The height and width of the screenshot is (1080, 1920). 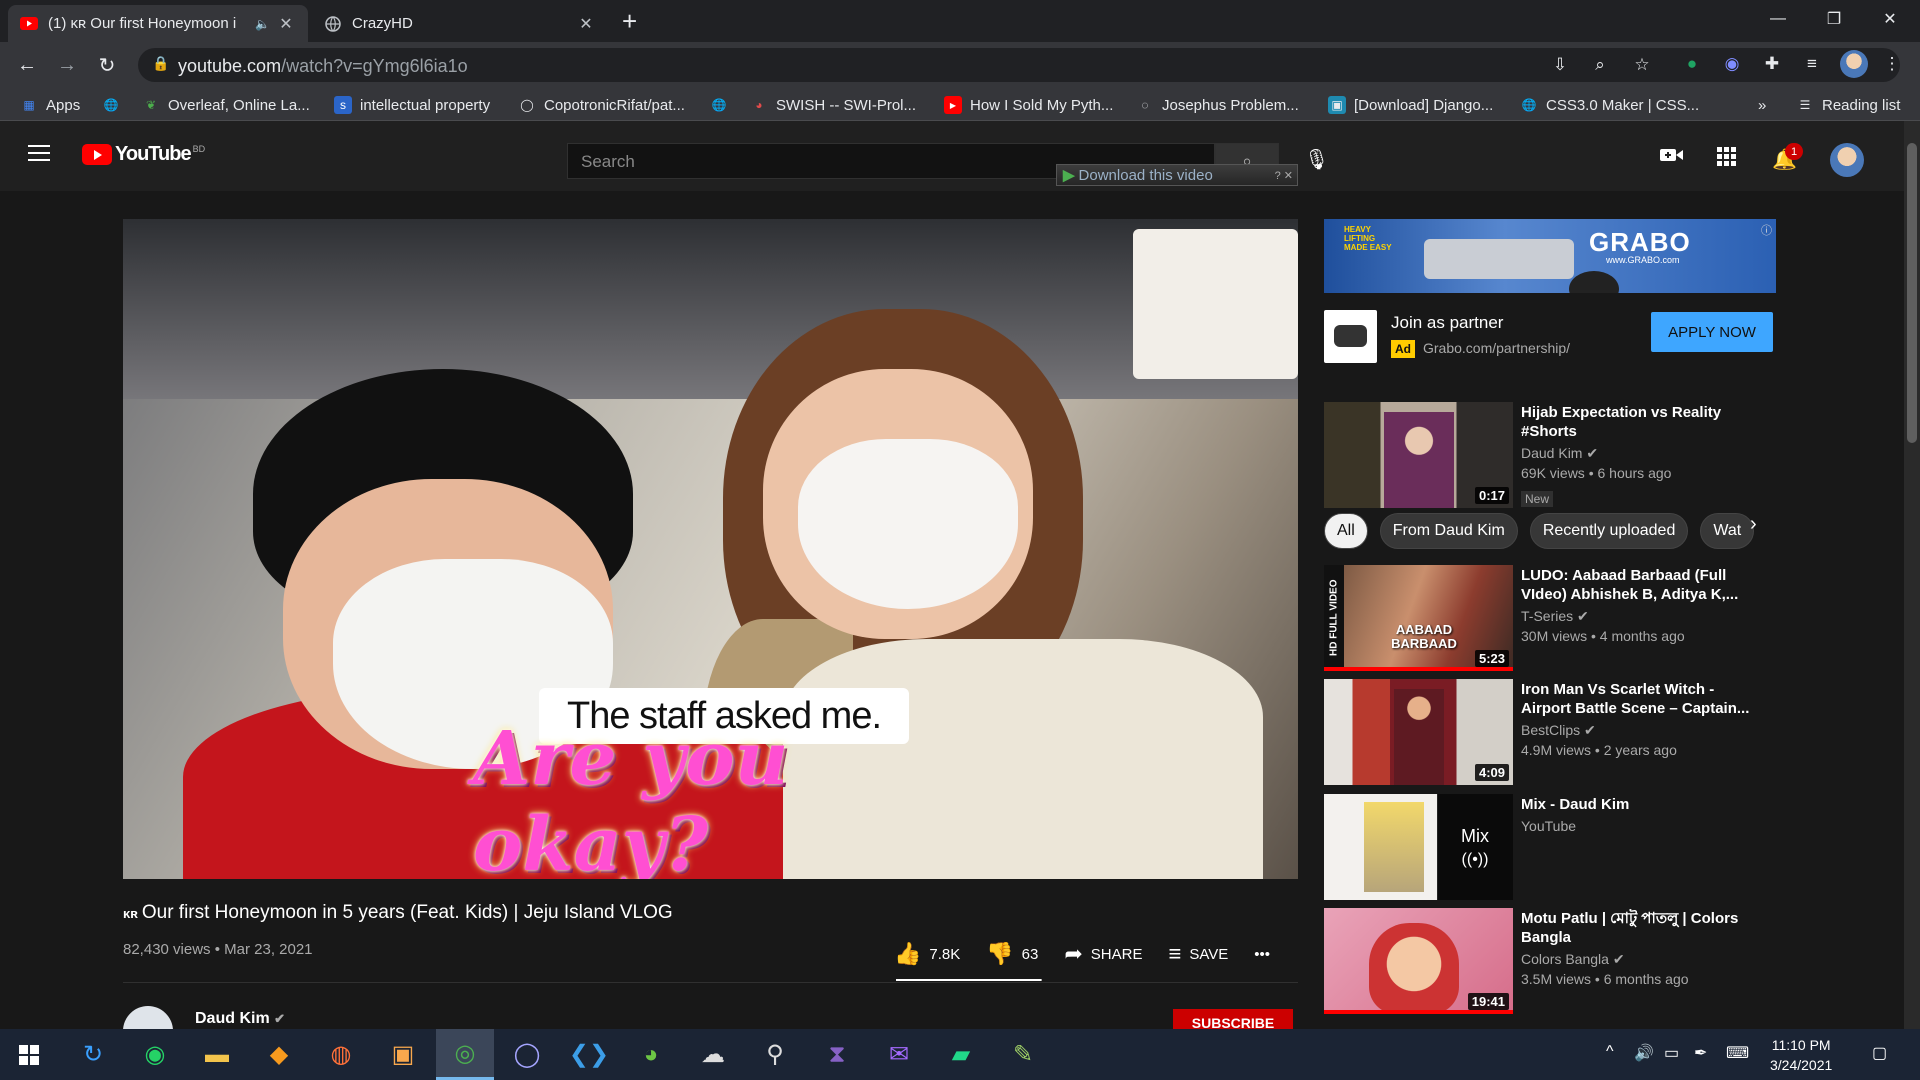 What do you see at coordinates (527, 1054) in the screenshot?
I see `github-desktop-icon: ◯` at bounding box center [527, 1054].